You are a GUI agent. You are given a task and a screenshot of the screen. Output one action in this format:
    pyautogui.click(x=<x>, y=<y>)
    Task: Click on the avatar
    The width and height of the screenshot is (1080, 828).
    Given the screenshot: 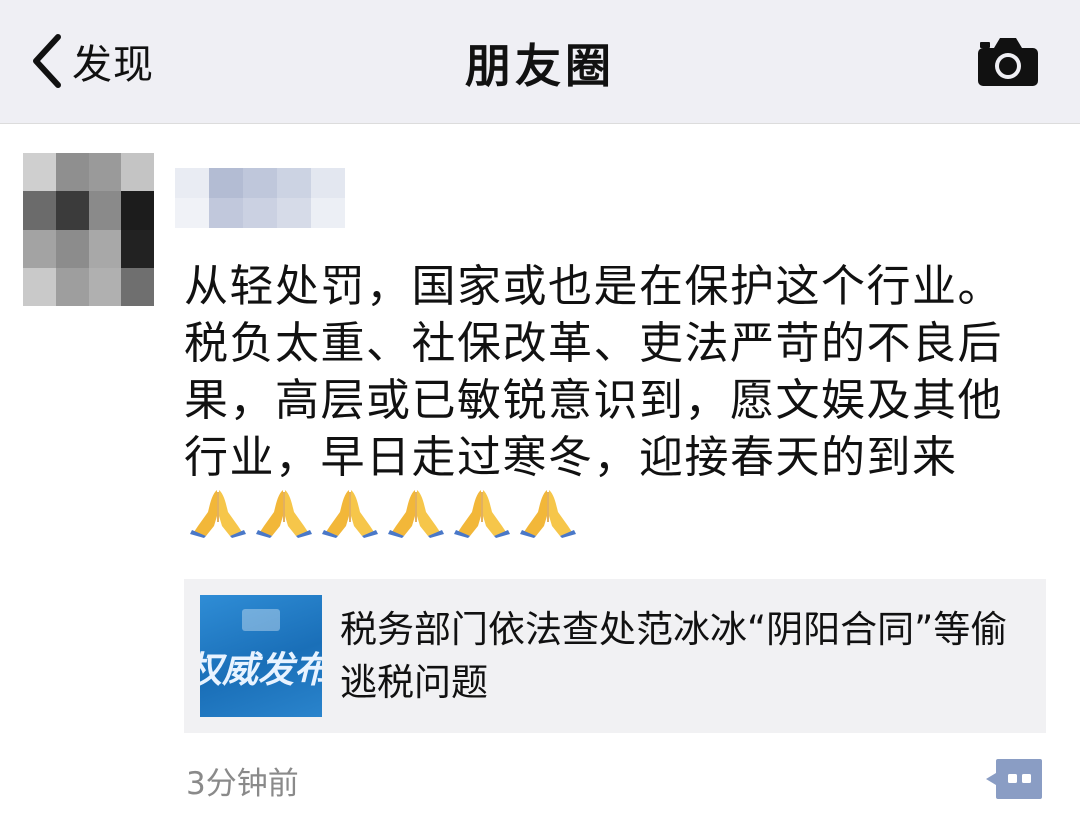 What is the action you would take?
    pyautogui.click(x=88, y=229)
    